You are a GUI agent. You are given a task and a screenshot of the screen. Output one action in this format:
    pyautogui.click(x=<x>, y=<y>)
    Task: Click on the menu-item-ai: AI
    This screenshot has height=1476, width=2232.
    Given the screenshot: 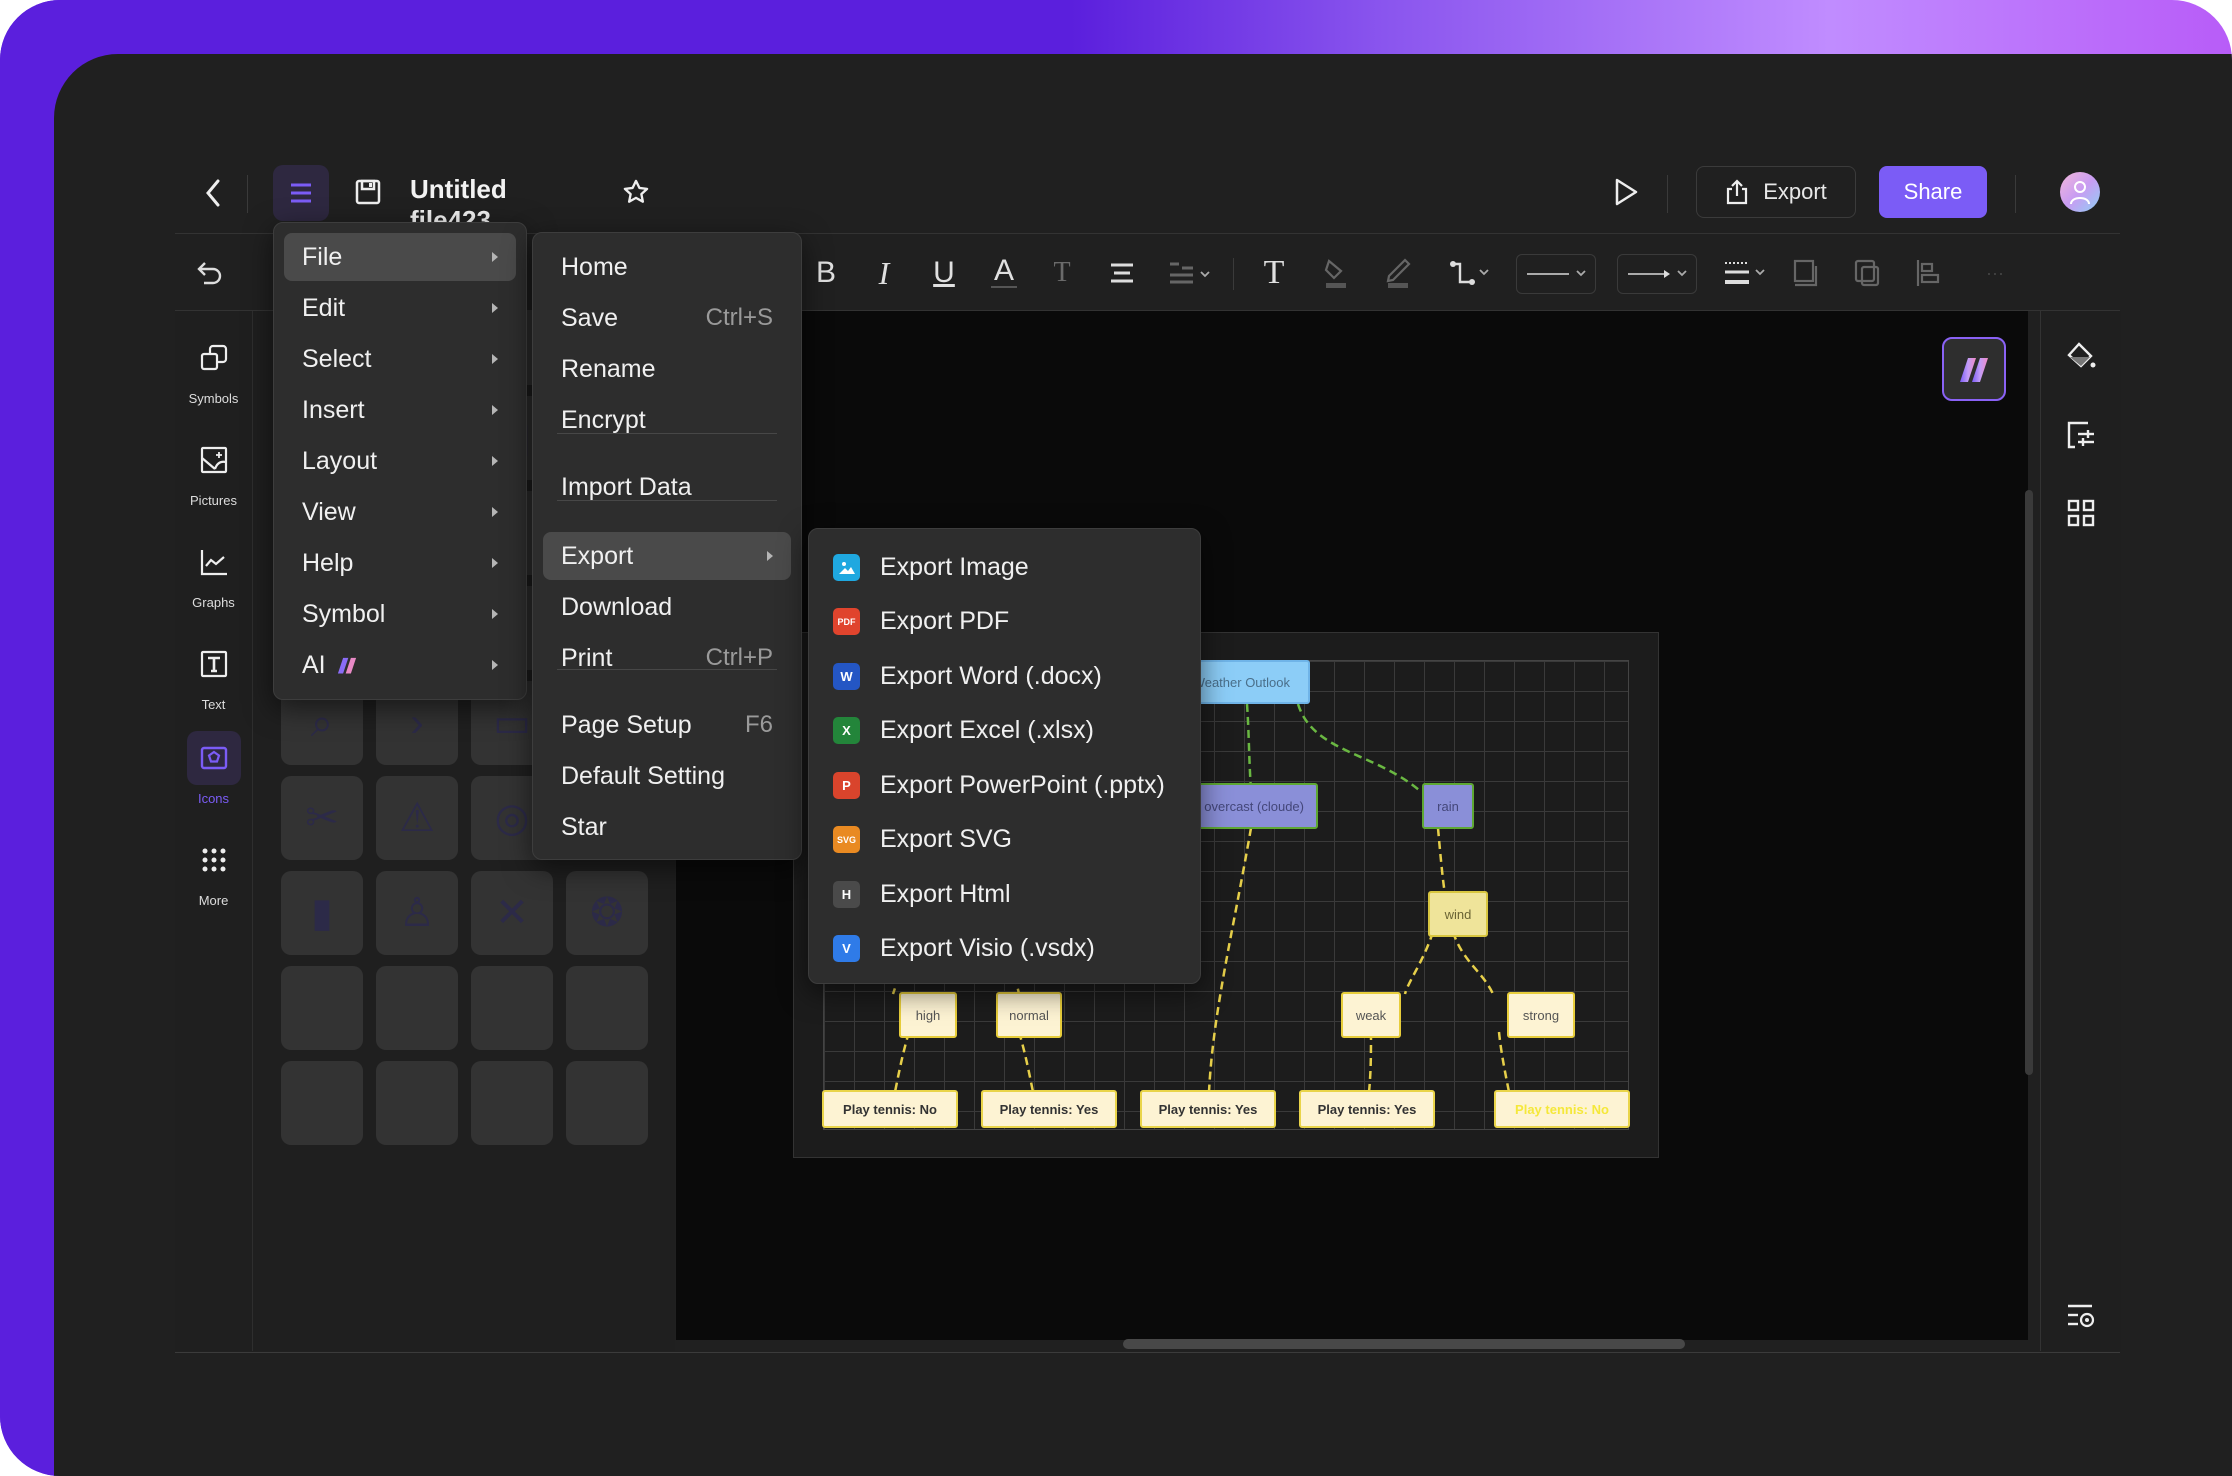 What is the action you would take?
    pyautogui.click(x=400, y=665)
    